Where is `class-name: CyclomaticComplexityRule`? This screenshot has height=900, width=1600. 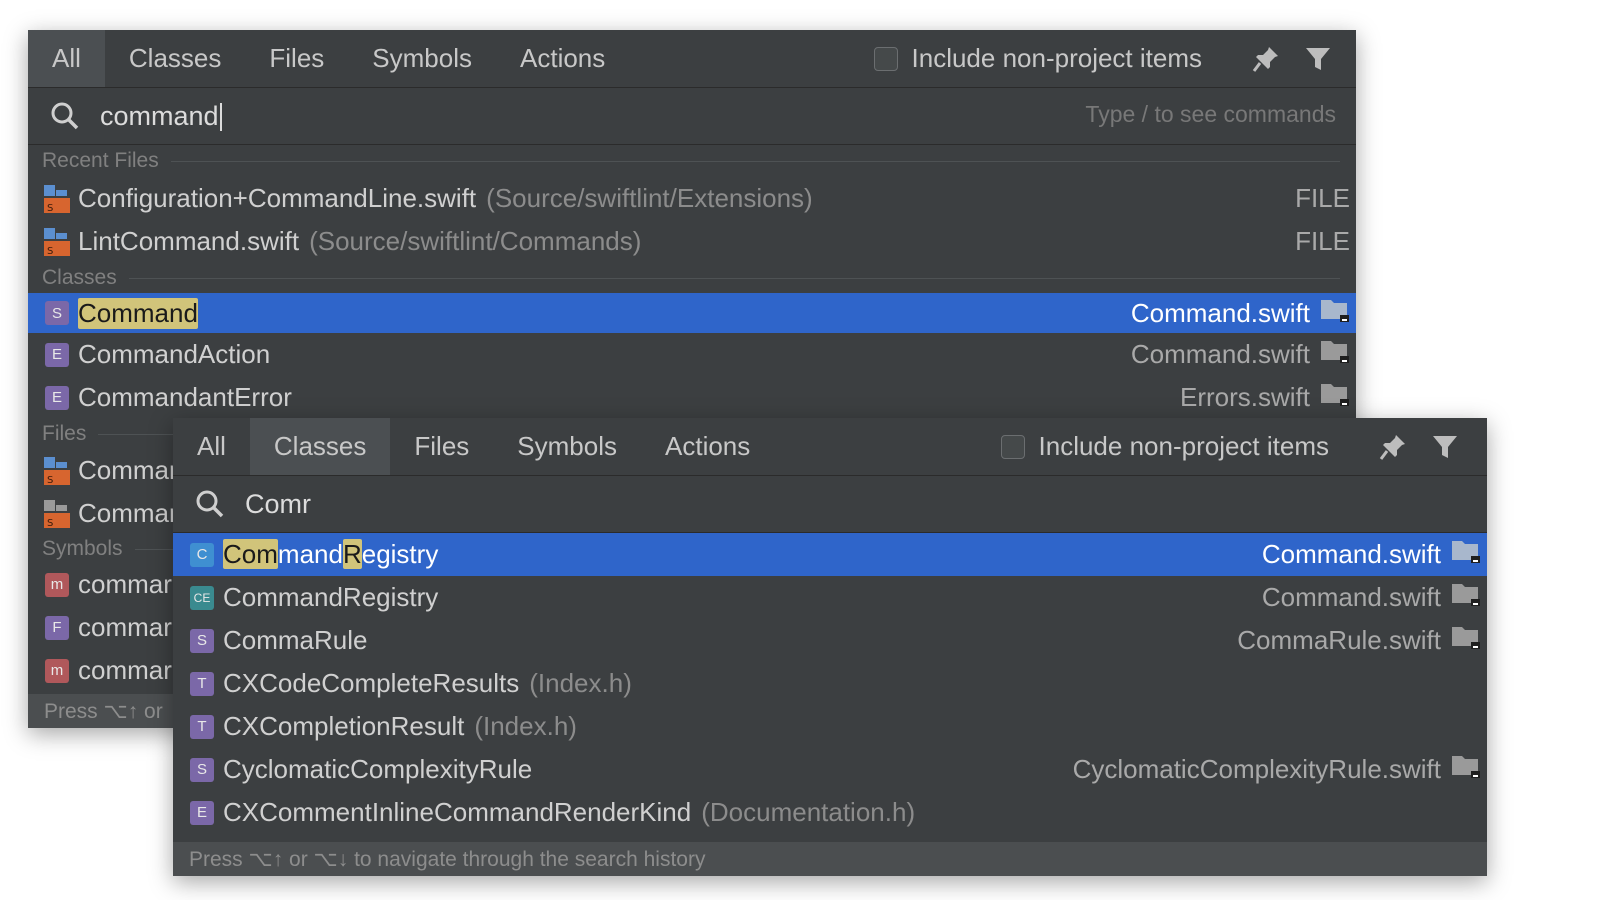
class-name: CyclomaticComplexityRule is located at coordinates (378, 769).